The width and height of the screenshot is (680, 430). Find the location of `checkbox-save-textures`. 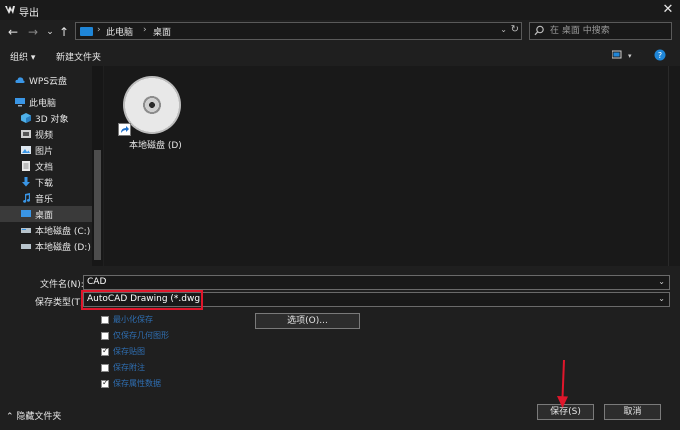

checkbox-save-textures is located at coordinates (105, 351).